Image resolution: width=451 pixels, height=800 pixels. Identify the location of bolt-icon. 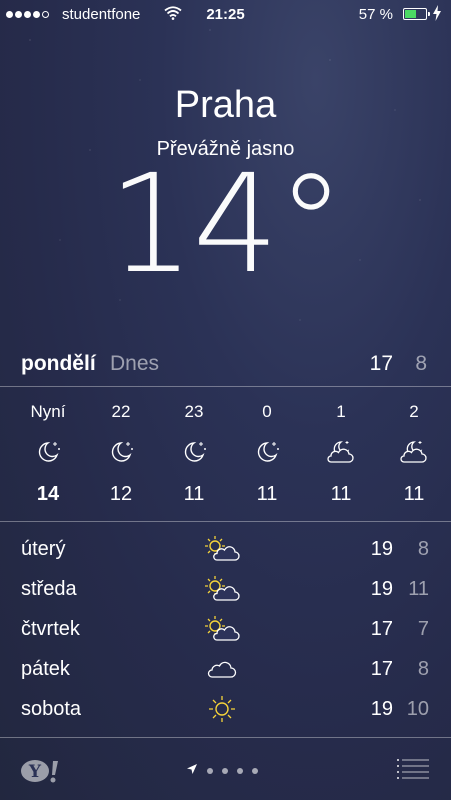
(437, 14).